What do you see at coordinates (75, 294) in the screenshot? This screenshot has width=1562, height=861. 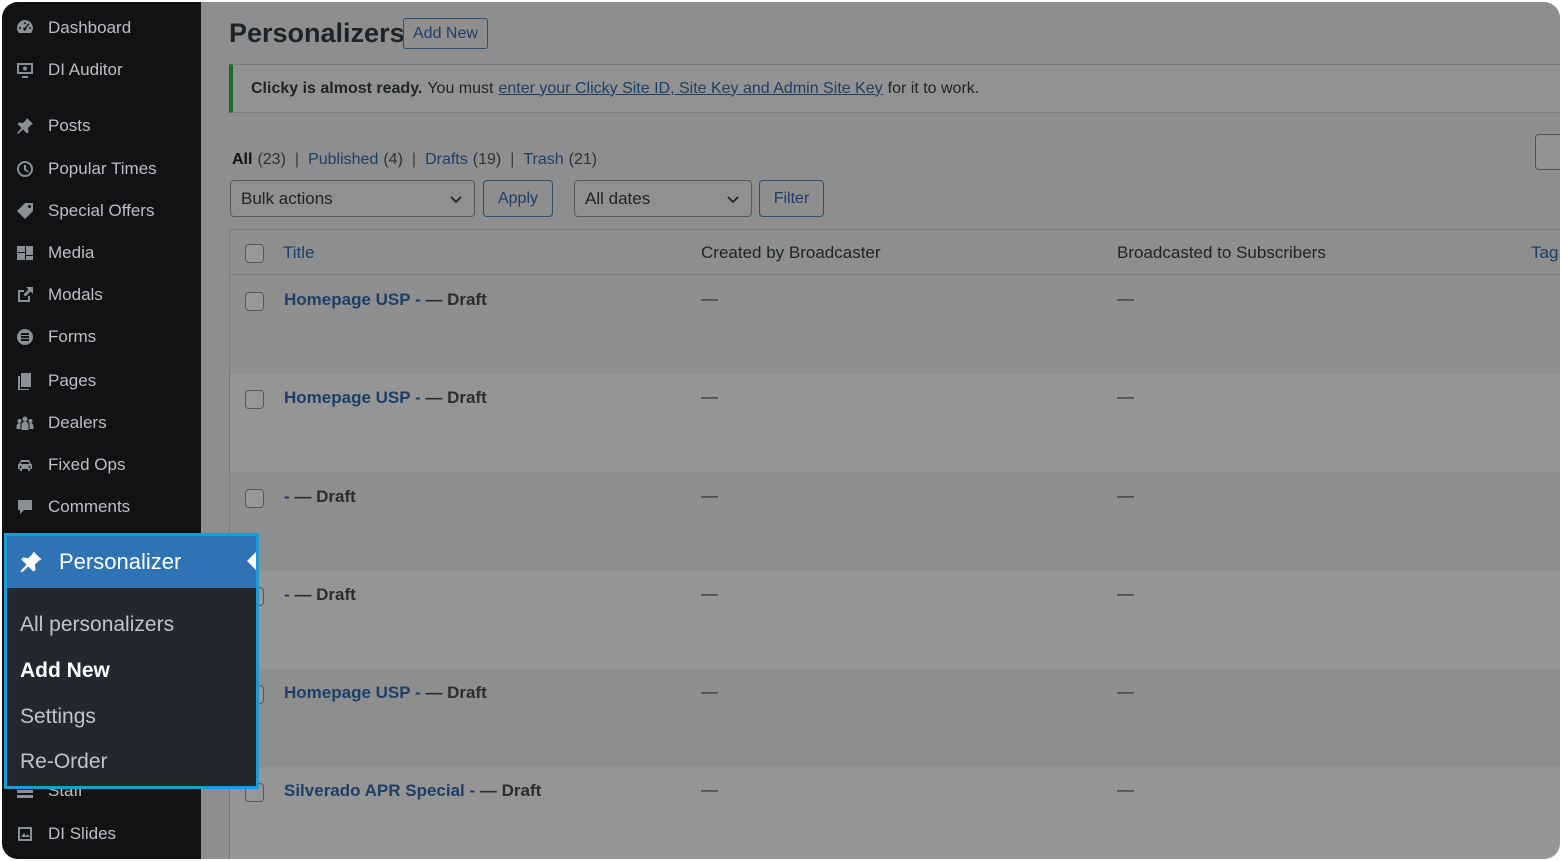 I see `sidebar-item-label: Modals` at bounding box center [75, 294].